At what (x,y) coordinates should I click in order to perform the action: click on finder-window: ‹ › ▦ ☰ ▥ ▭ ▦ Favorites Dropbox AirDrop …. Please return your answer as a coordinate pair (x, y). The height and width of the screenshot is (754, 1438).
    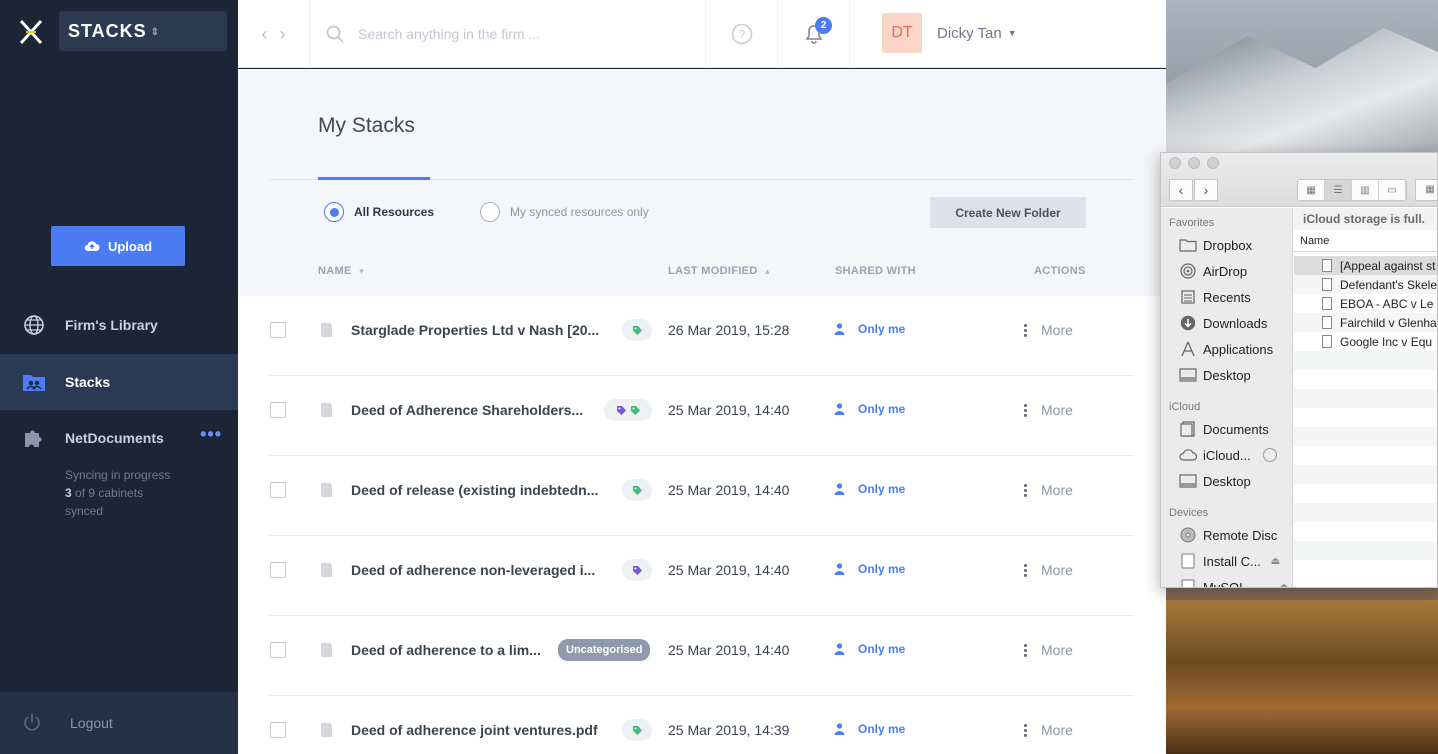
    Looking at the image, I should click on (1299, 370).